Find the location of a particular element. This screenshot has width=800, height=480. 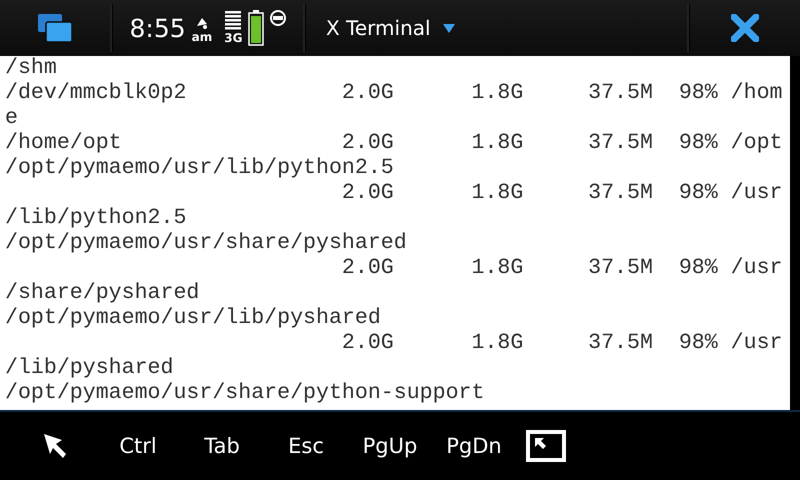

key-button: Ctrl is located at coordinates (138, 446).